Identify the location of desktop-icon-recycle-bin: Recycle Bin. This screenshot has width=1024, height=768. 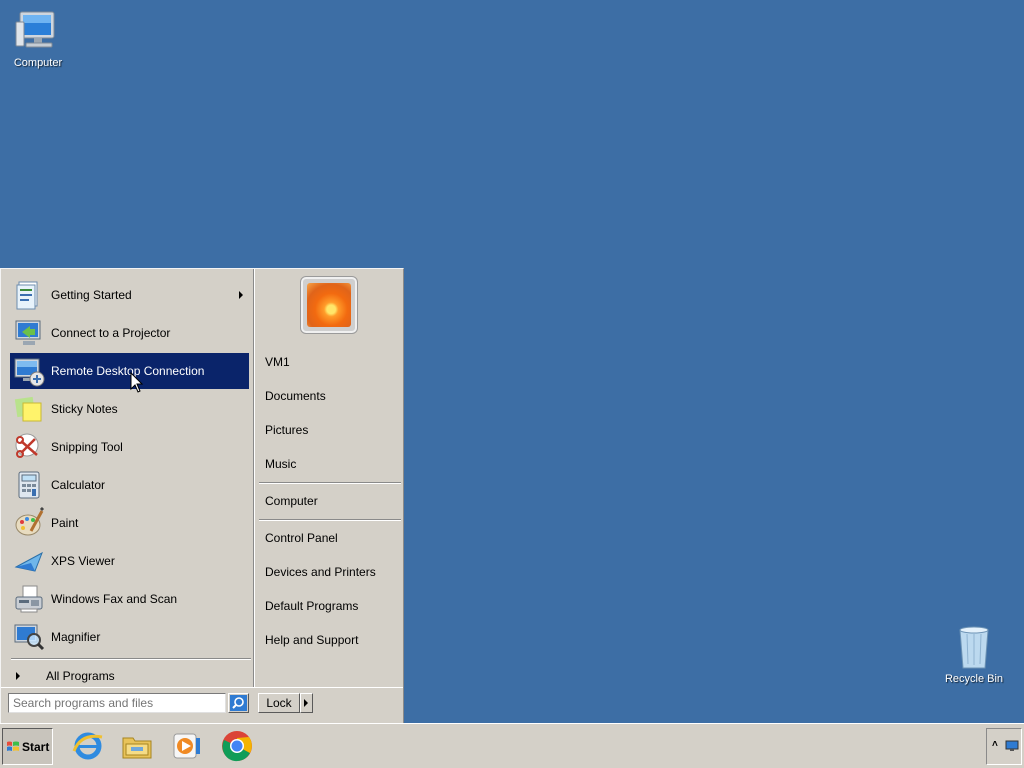
(974, 654).